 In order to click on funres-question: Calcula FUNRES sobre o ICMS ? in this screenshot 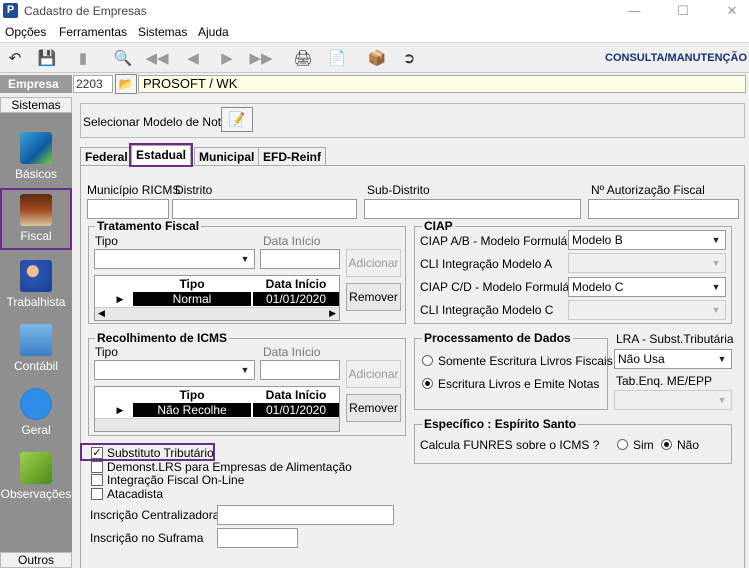, I will do `click(510, 445)`.